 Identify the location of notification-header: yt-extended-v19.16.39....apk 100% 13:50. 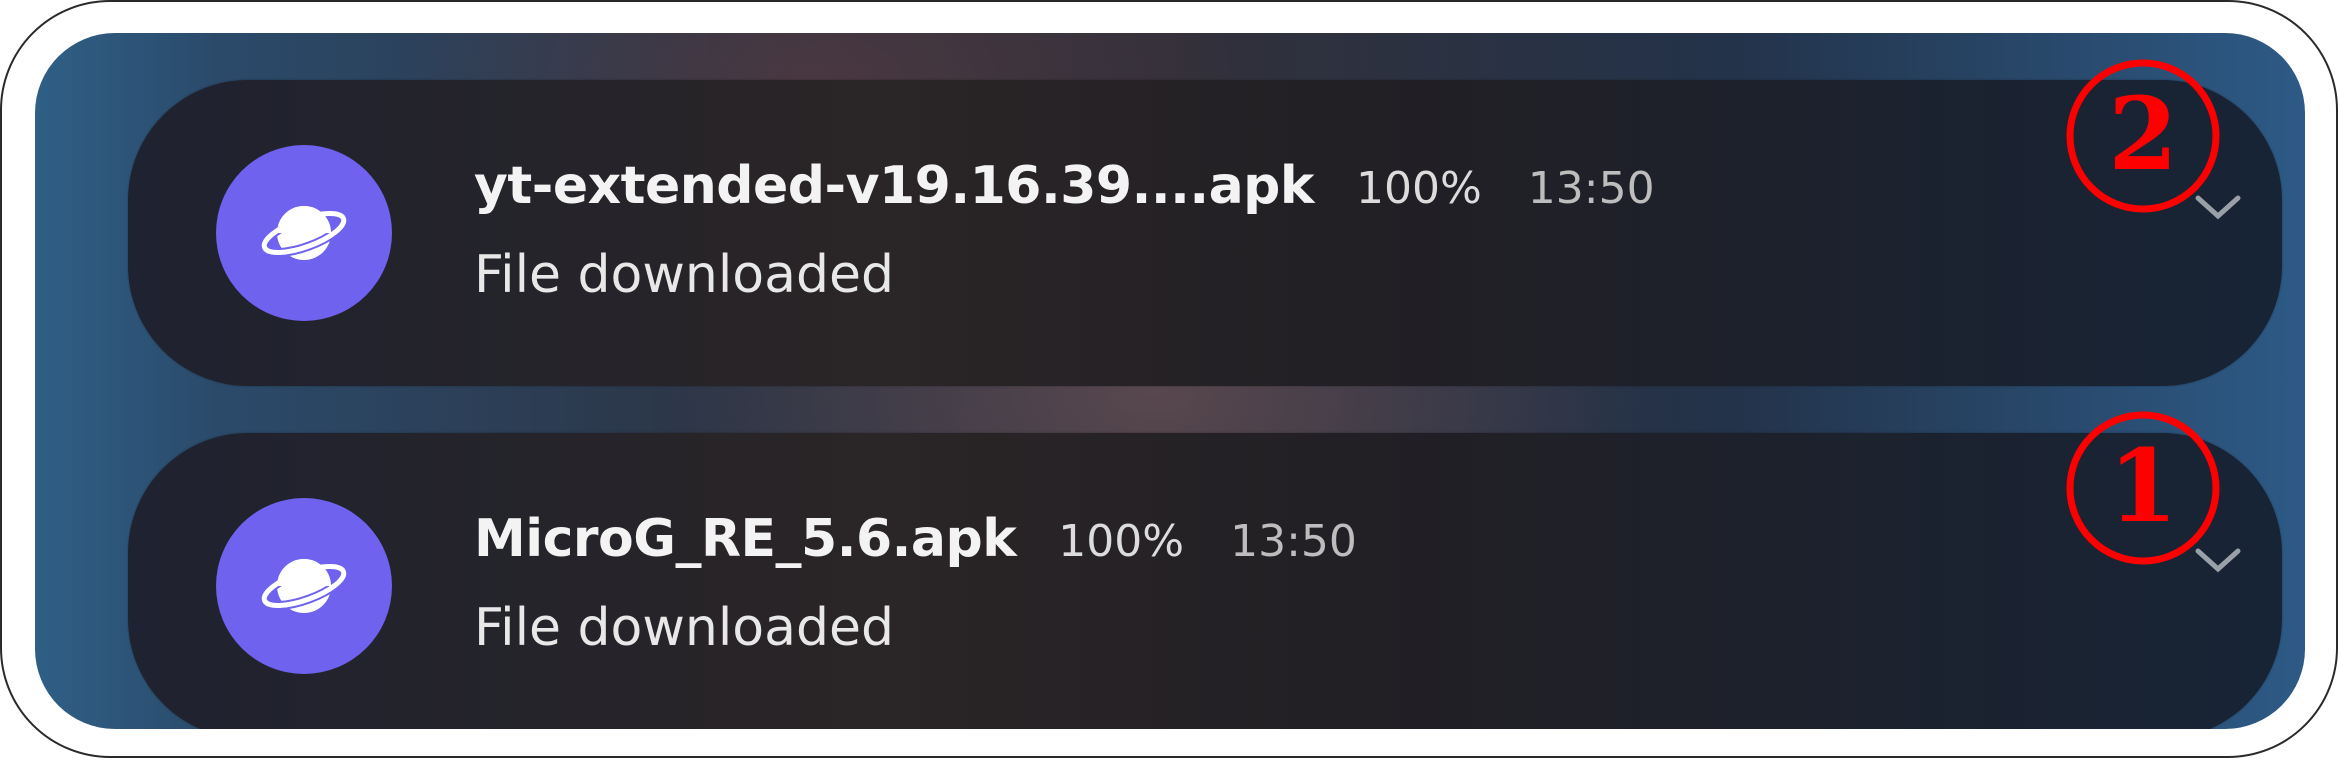
(1064, 186).